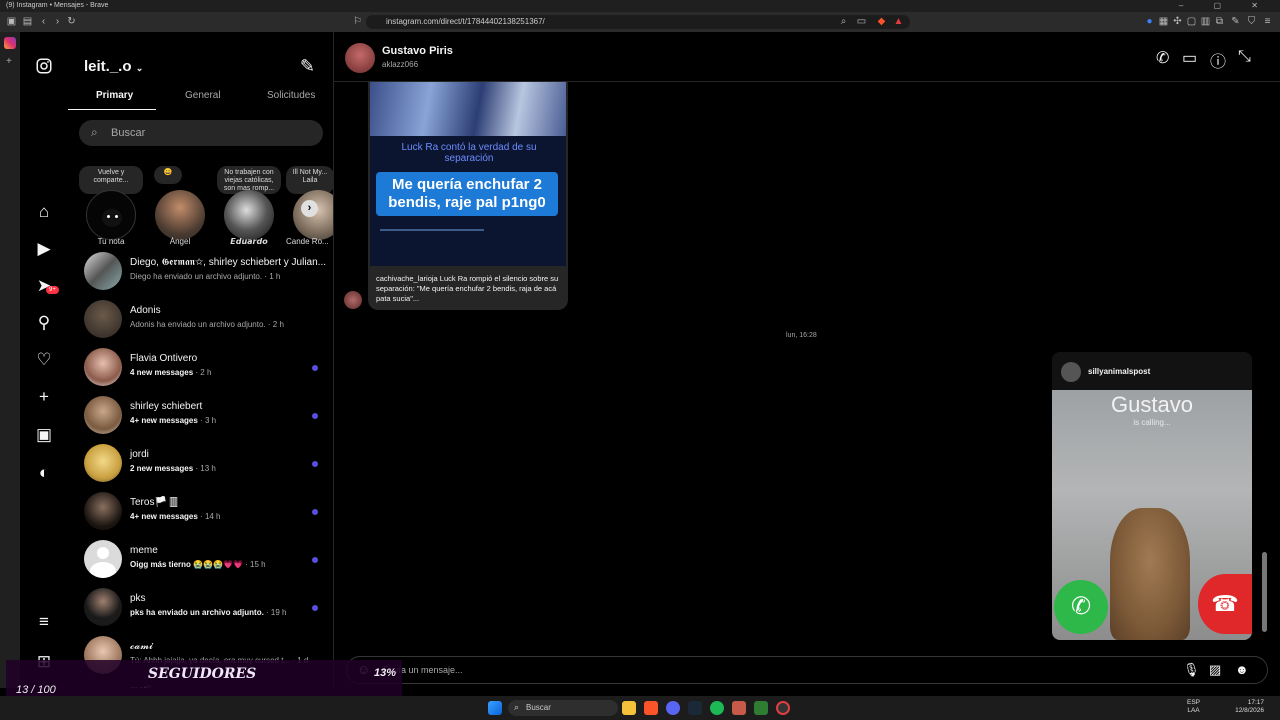 This screenshot has width=1280, height=720. What do you see at coordinates (651, 708) in the screenshot?
I see `brave-icon` at bounding box center [651, 708].